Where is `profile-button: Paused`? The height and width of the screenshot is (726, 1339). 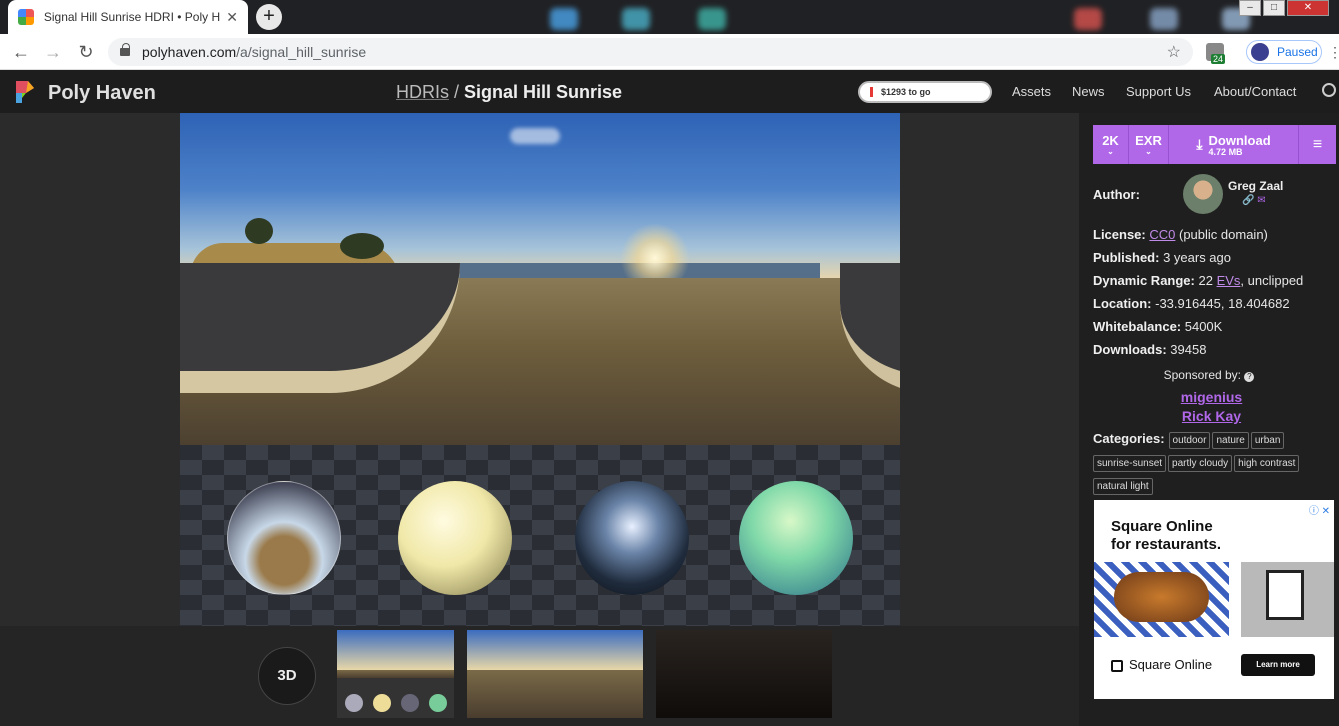 profile-button: Paused is located at coordinates (1284, 52).